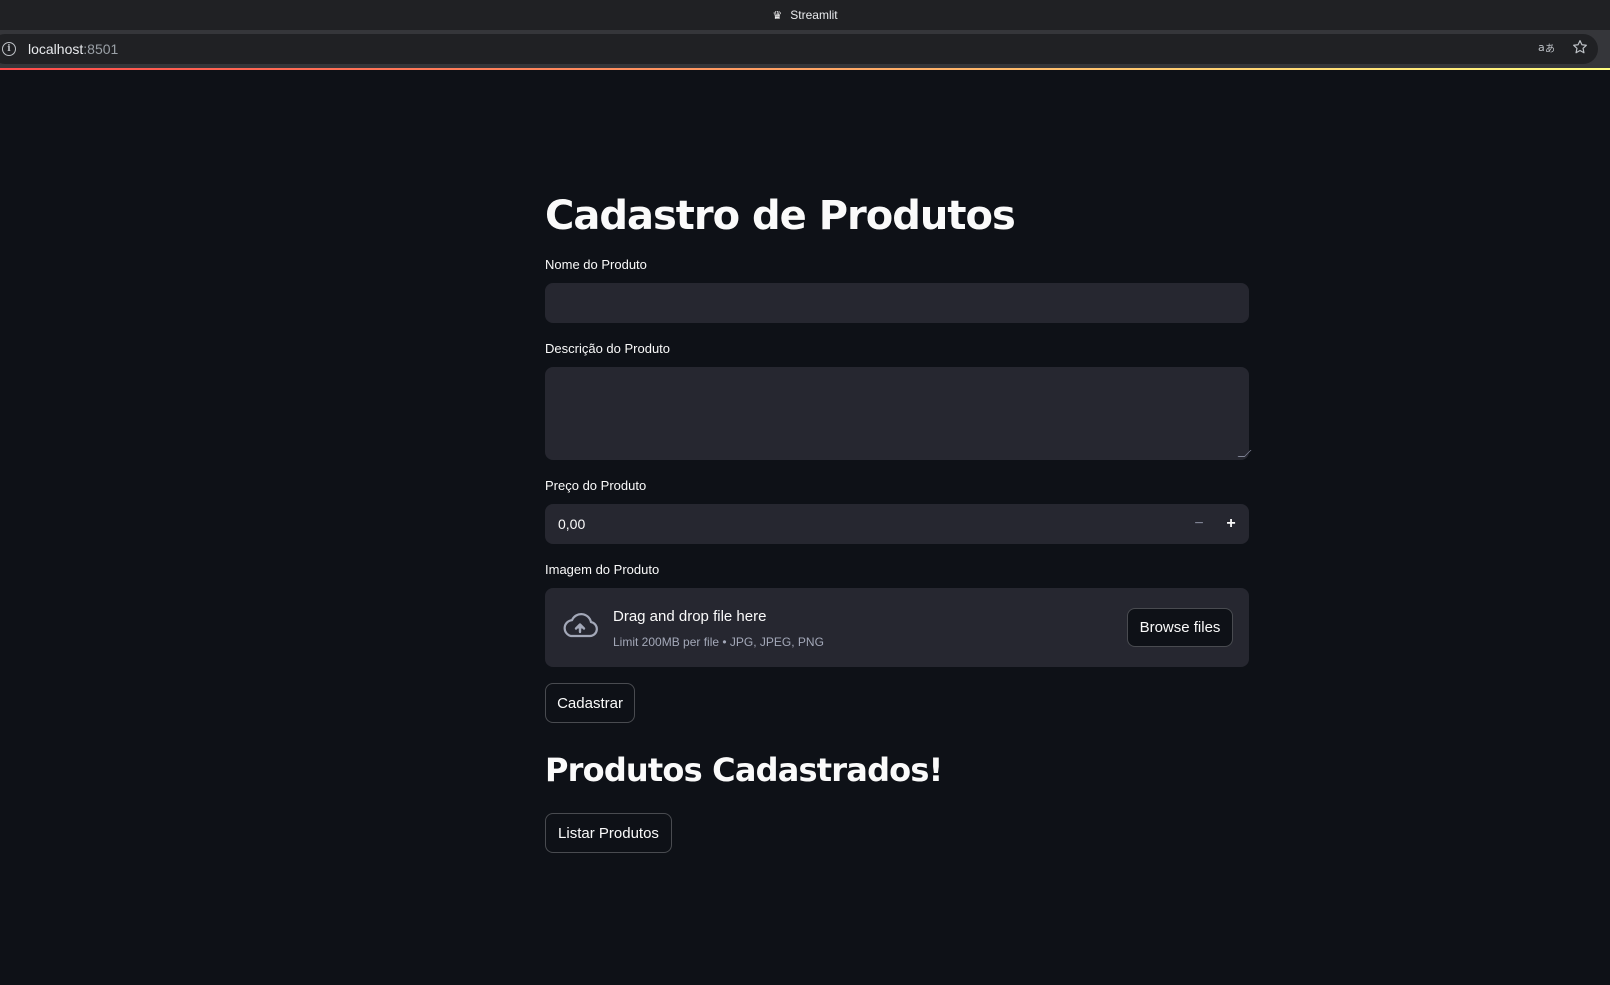 The height and width of the screenshot is (985, 1610). I want to click on cadastrar-button: Cadastrar, so click(590, 703).